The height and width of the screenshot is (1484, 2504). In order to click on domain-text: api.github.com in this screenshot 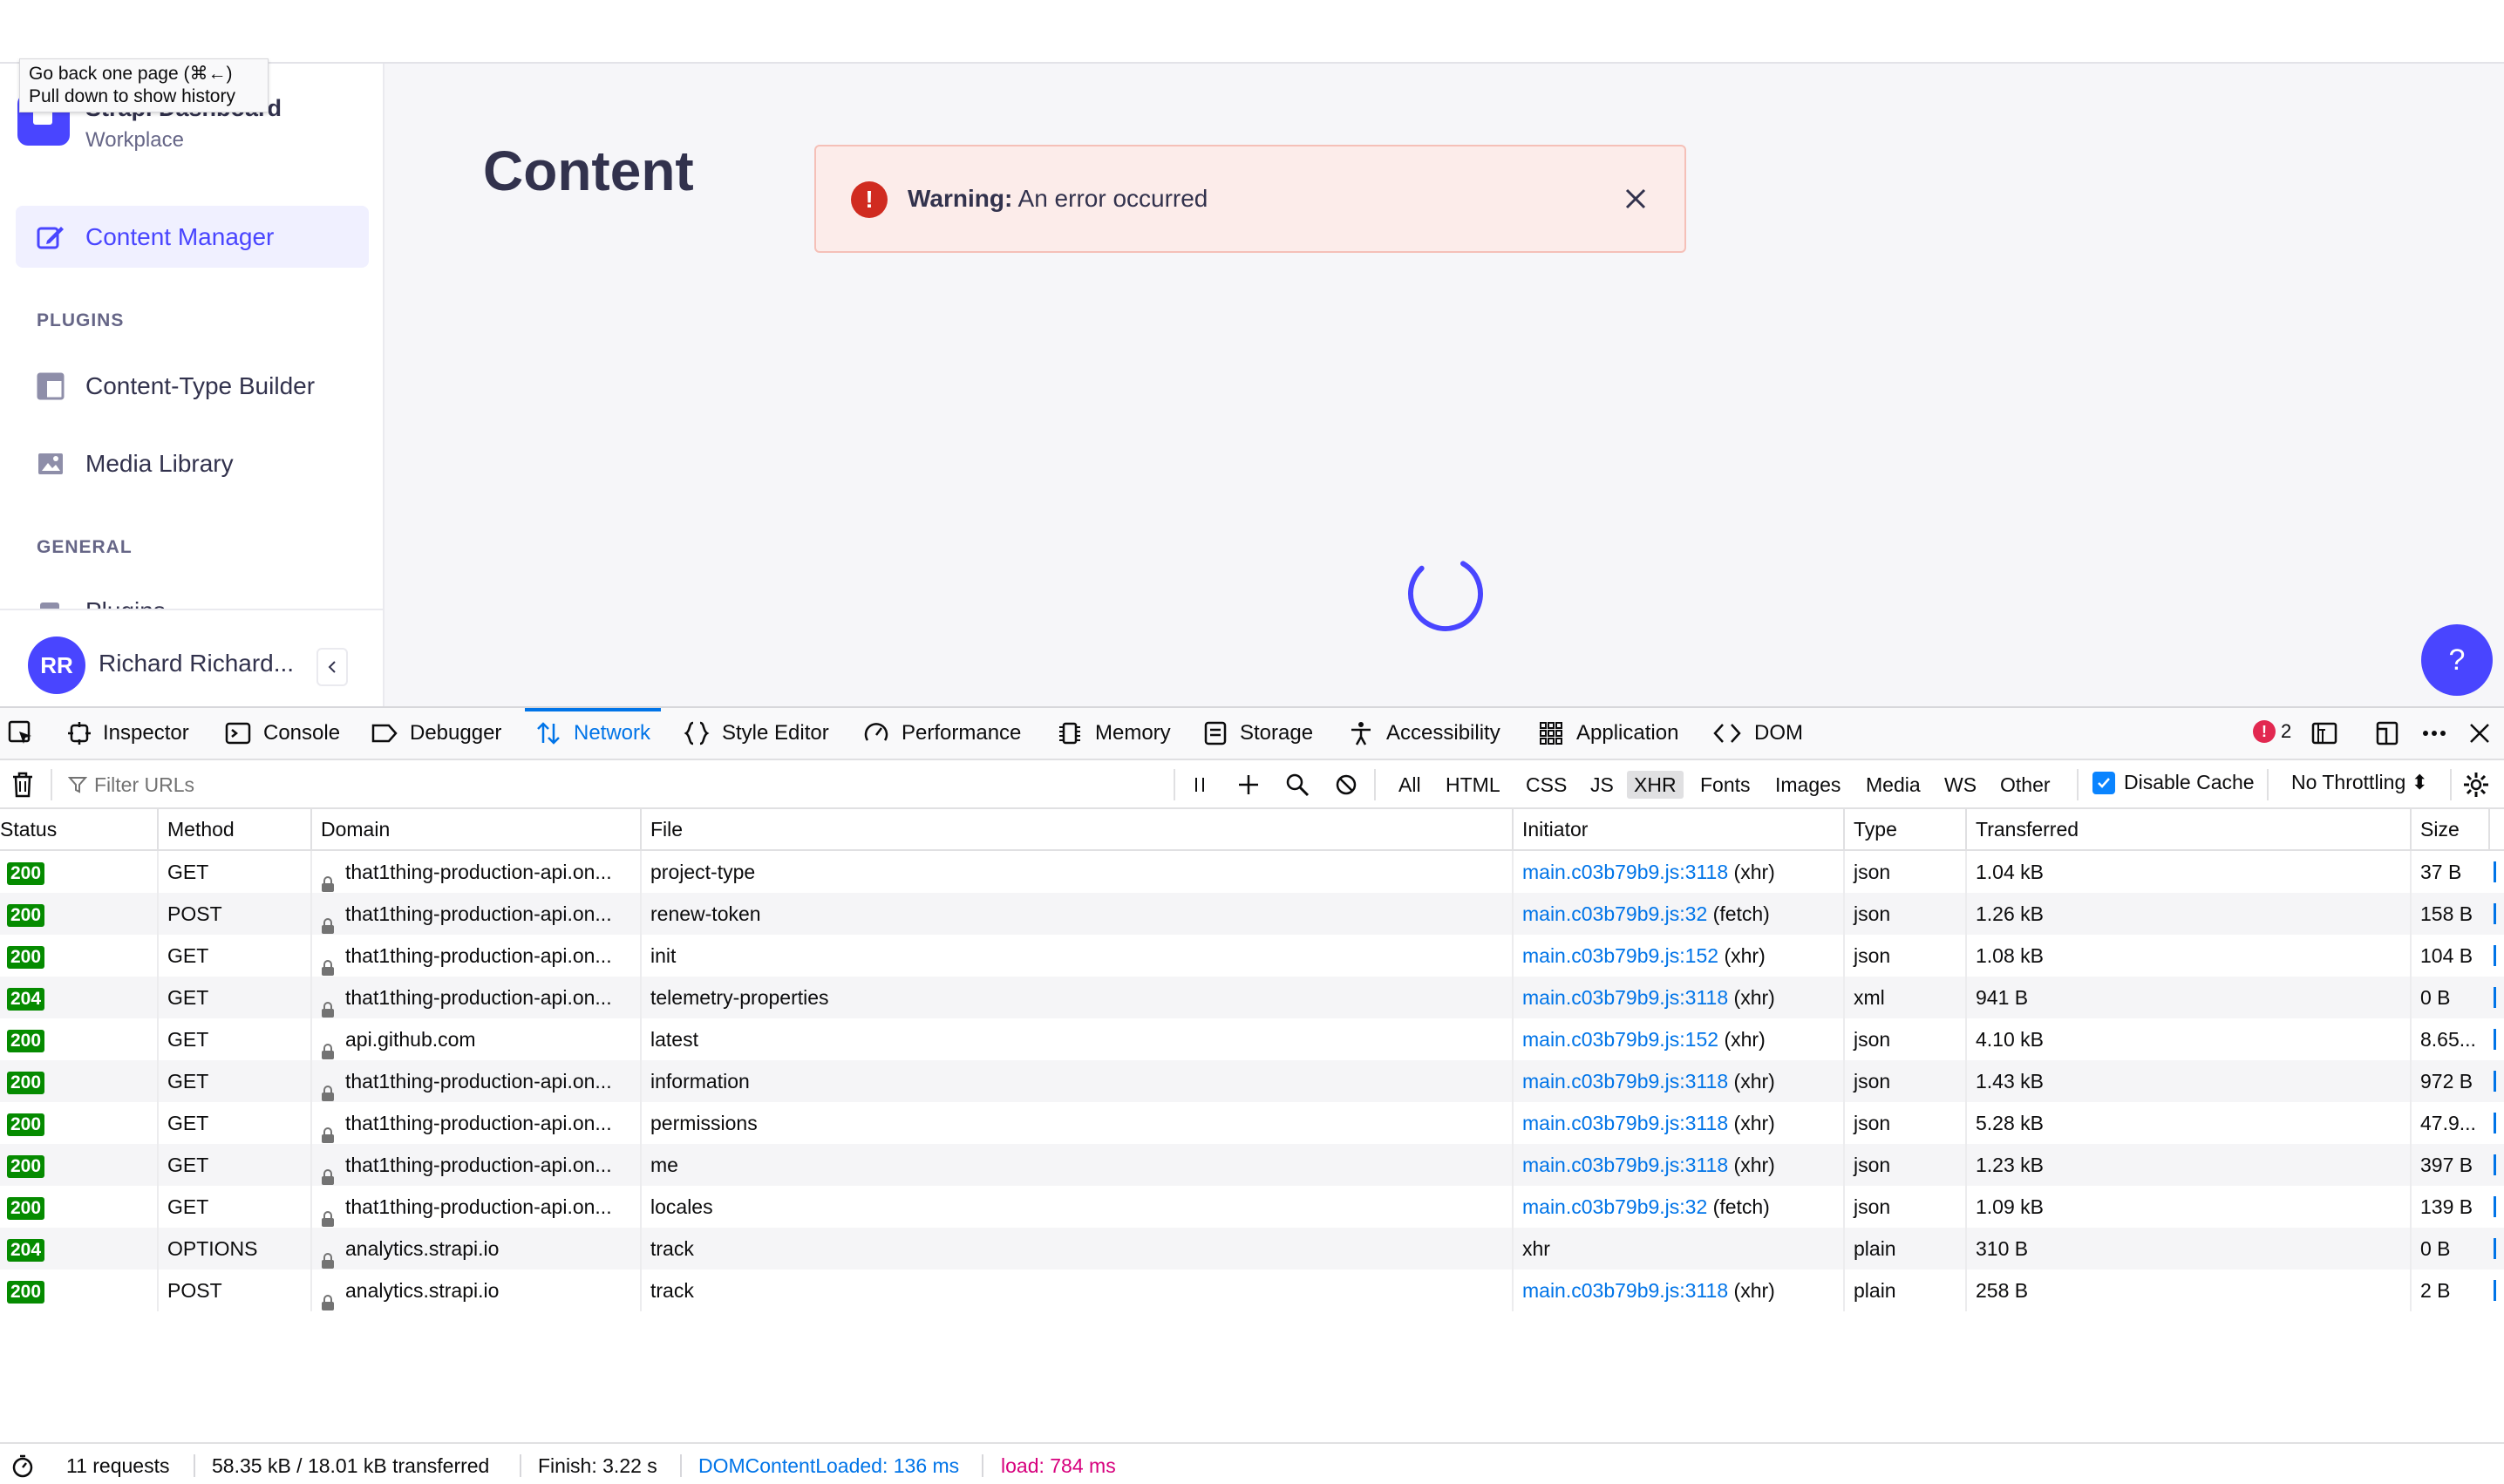, I will do `click(410, 1039)`.